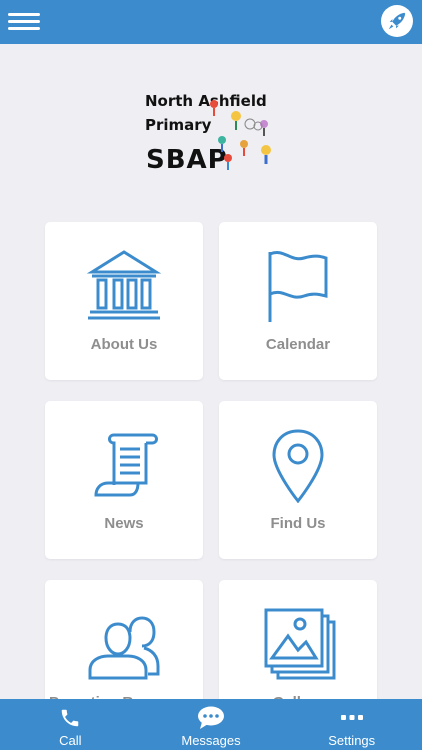 The width and height of the screenshot is (422, 750). What do you see at coordinates (397, 21) in the screenshot?
I see `rocket-icon` at bounding box center [397, 21].